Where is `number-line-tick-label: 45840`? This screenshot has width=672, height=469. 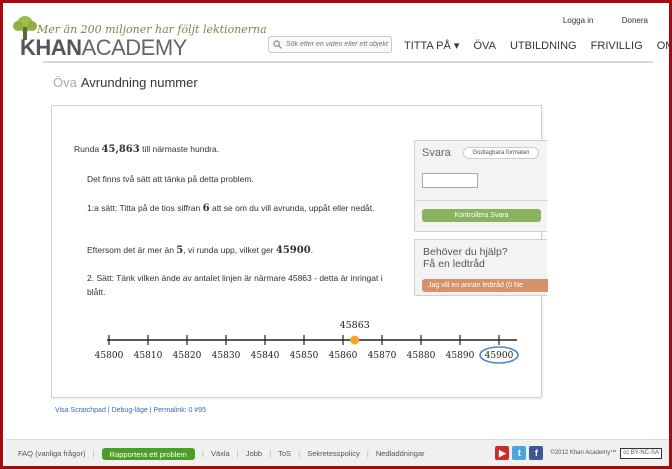
number-line-tick-label: 45840 is located at coordinates (265, 356).